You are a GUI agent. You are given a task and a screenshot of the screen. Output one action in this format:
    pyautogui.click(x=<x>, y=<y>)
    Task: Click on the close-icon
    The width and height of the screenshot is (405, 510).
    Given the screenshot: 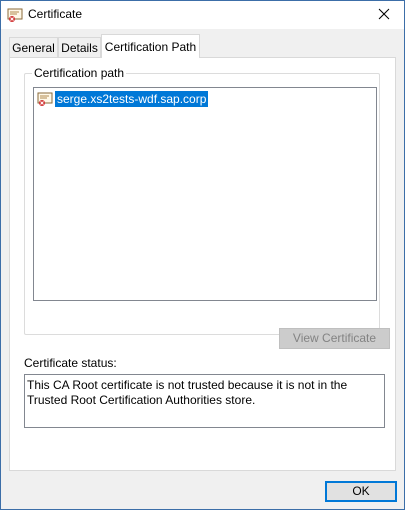 What is the action you would take?
    pyautogui.click(x=384, y=15)
    